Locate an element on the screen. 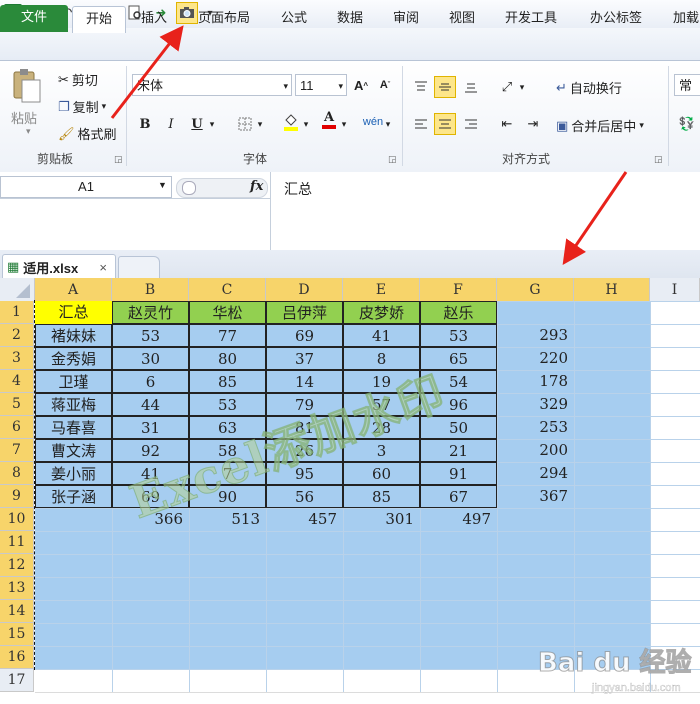  workbook-tab: ▦ 适用.xlsx × is located at coordinates (59, 266).